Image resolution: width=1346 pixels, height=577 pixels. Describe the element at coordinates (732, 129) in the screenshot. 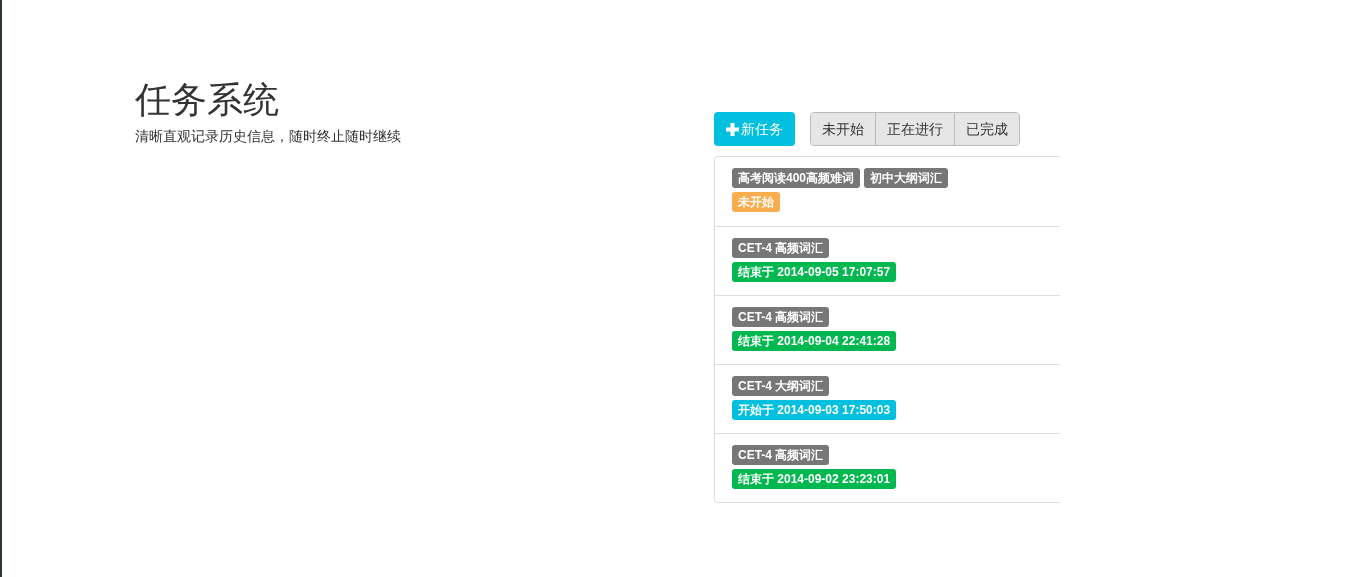

I see `plus-icon` at that location.